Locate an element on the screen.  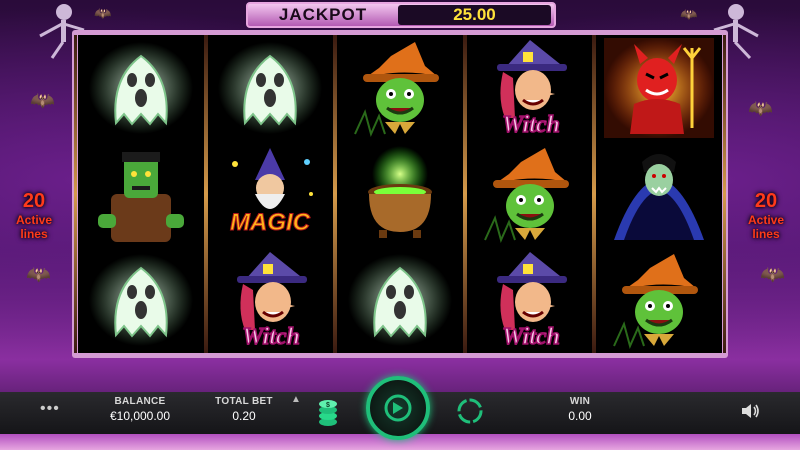
reel-2: MAGIC Witch is located at coordinates (270, 194).